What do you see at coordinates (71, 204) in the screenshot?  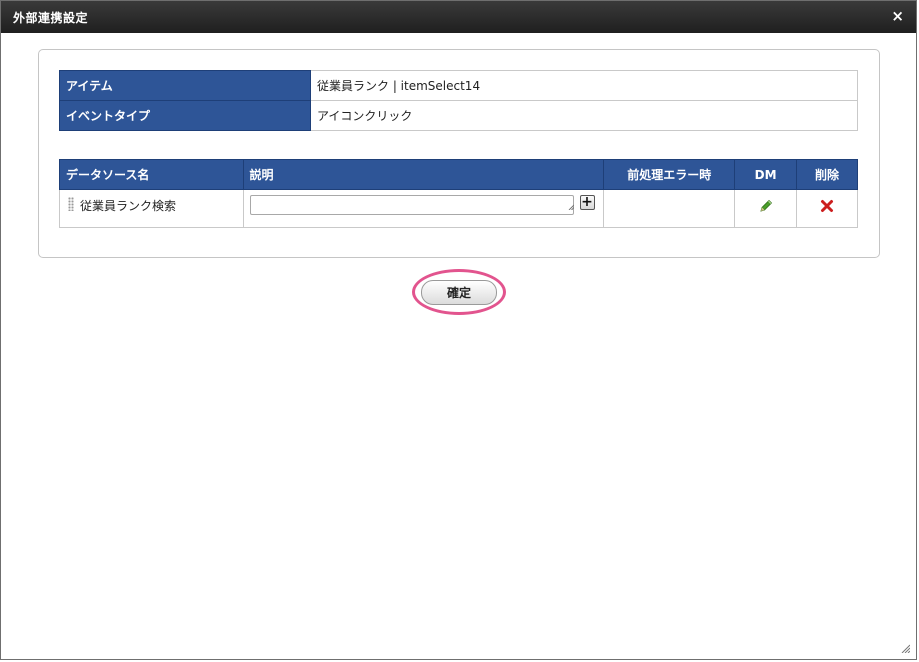 I see `drag-handle-icon` at bounding box center [71, 204].